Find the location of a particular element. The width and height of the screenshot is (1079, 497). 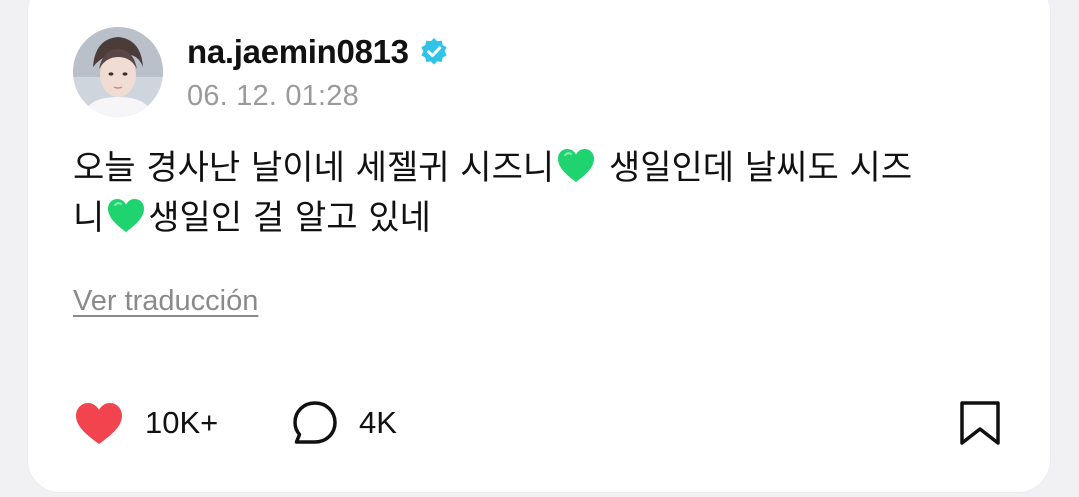

heart-icon is located at coordinates (99, 423).